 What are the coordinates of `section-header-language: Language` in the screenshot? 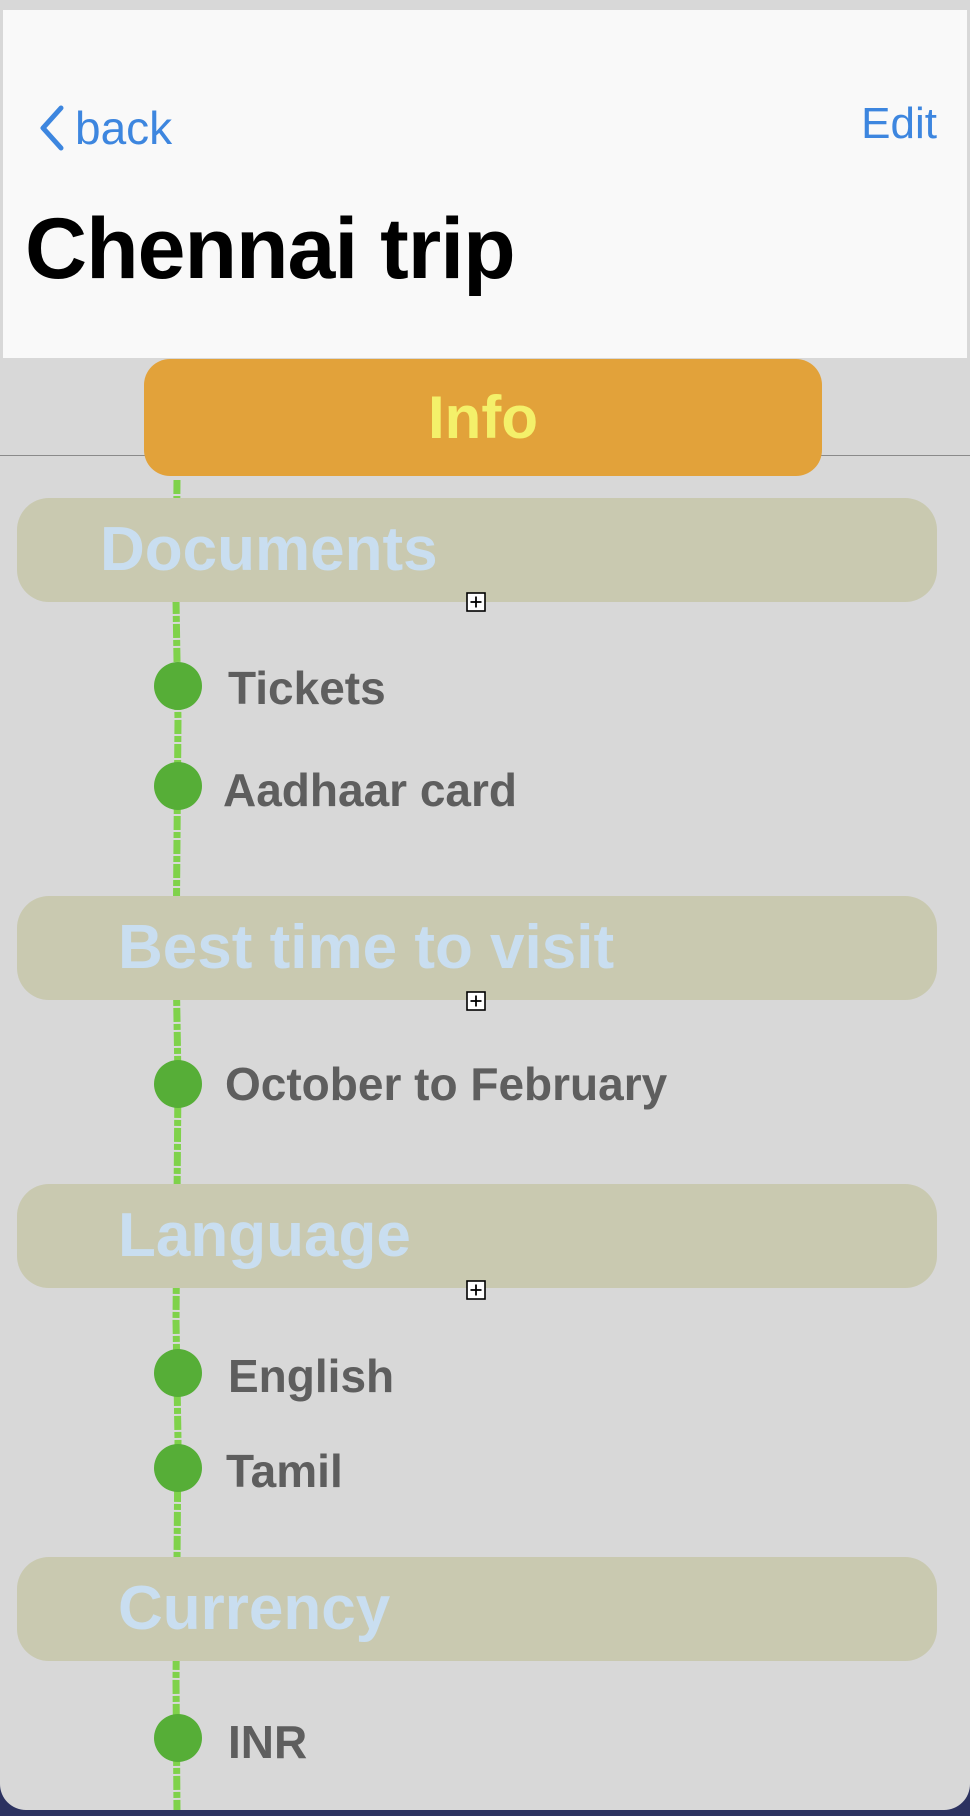 It's located at (477, 1236).